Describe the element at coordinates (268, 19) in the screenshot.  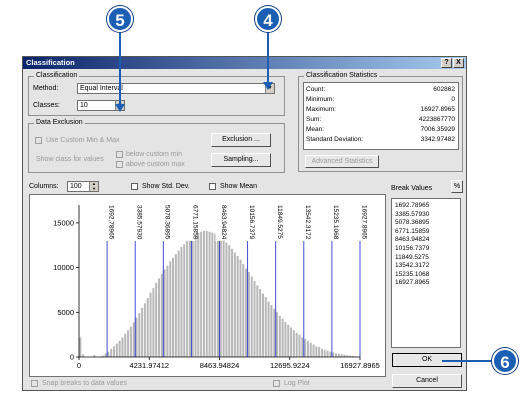
I see `callout-4-badge: 4` at that location.